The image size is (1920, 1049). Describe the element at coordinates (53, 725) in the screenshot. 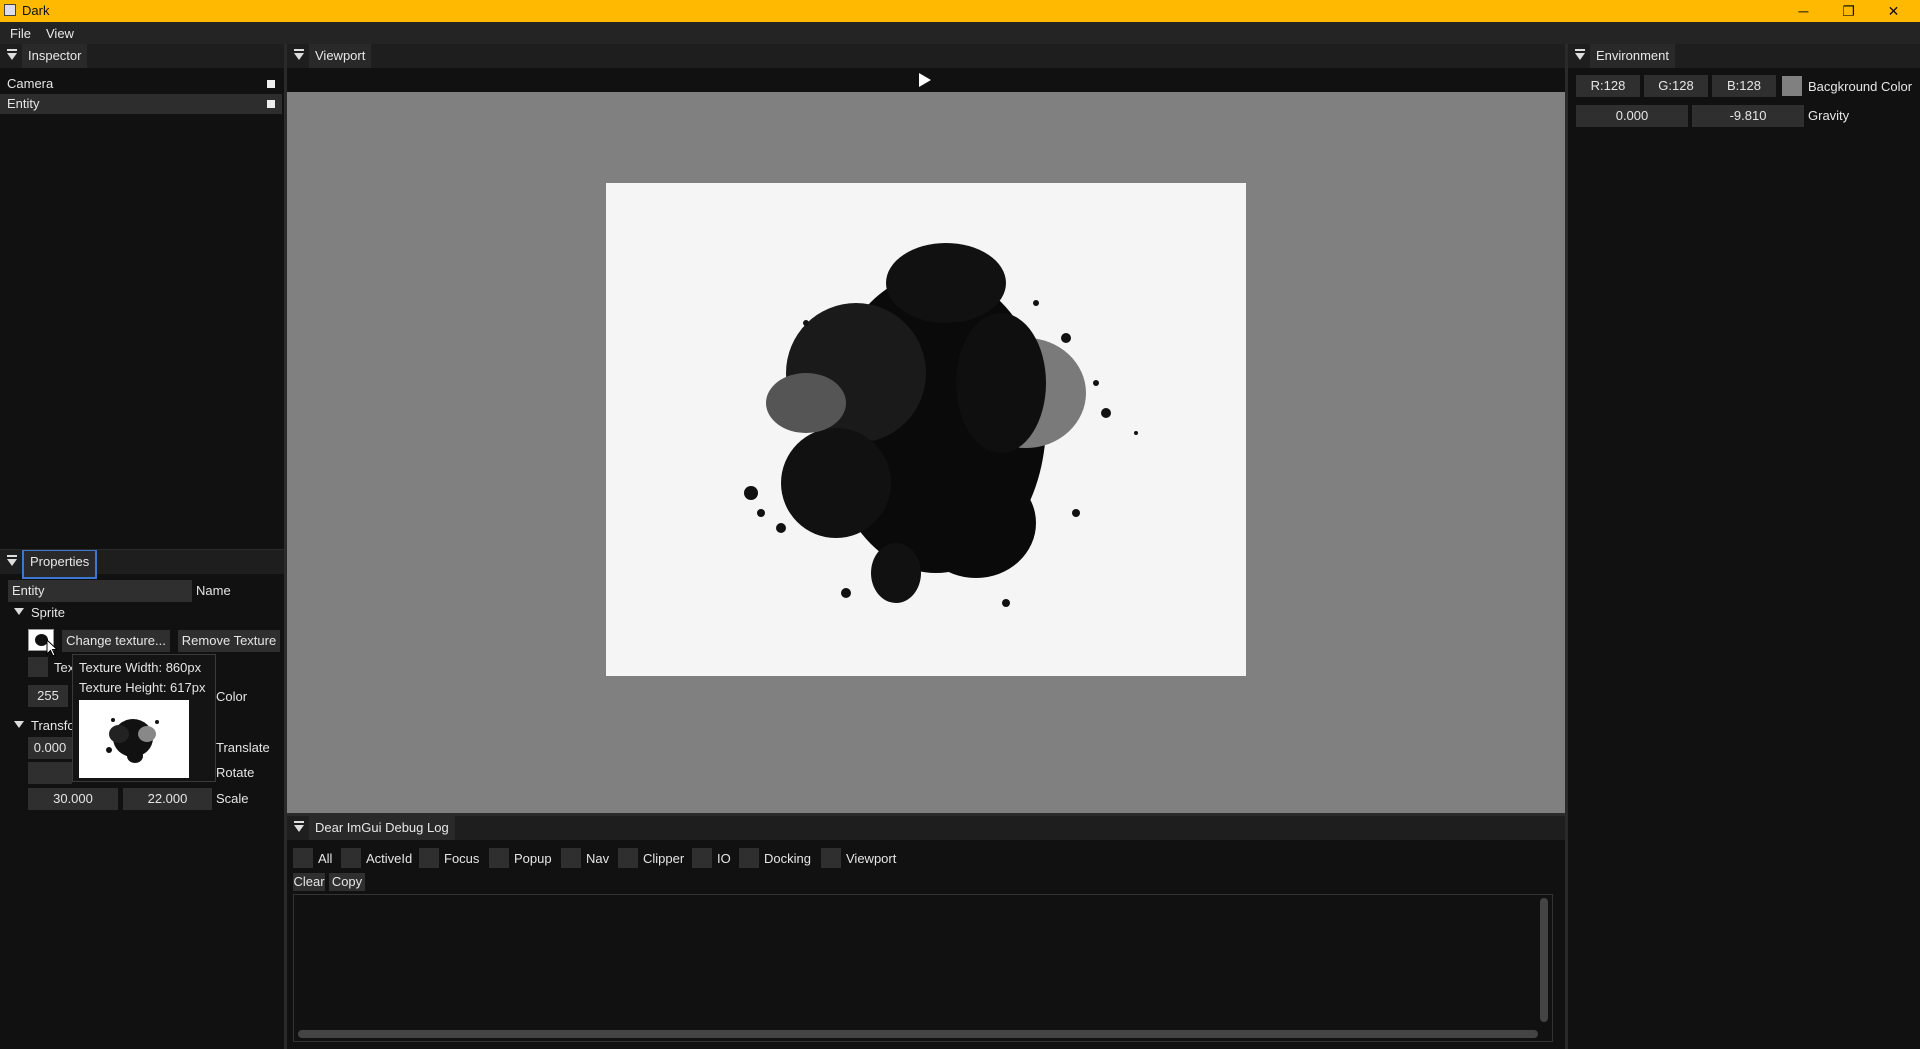

I see `transform-header: Transfo` at that location.